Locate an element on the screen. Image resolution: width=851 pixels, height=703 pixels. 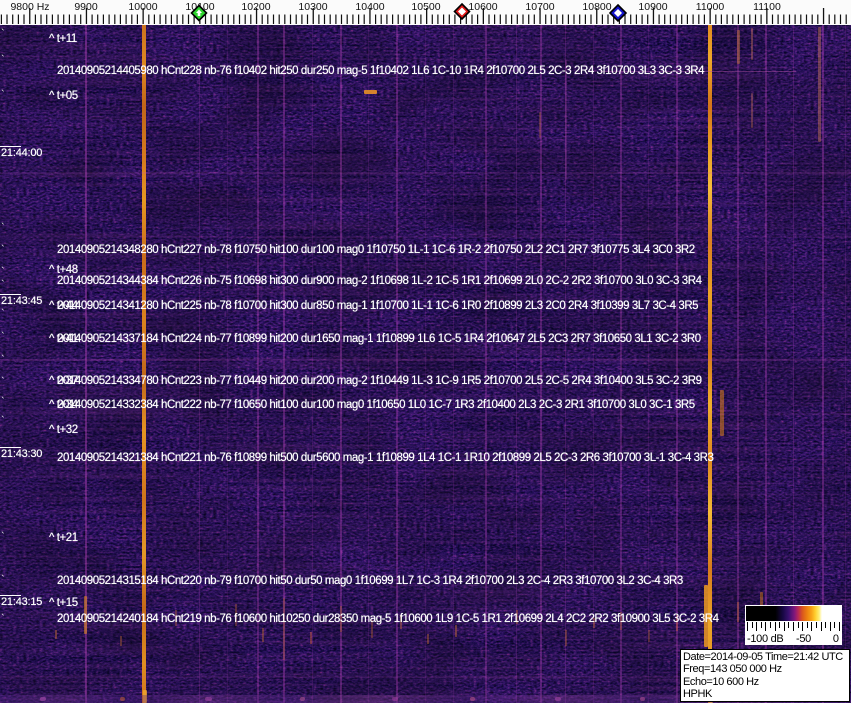
svg-text: 9900 is located at coordinates (86, 7).